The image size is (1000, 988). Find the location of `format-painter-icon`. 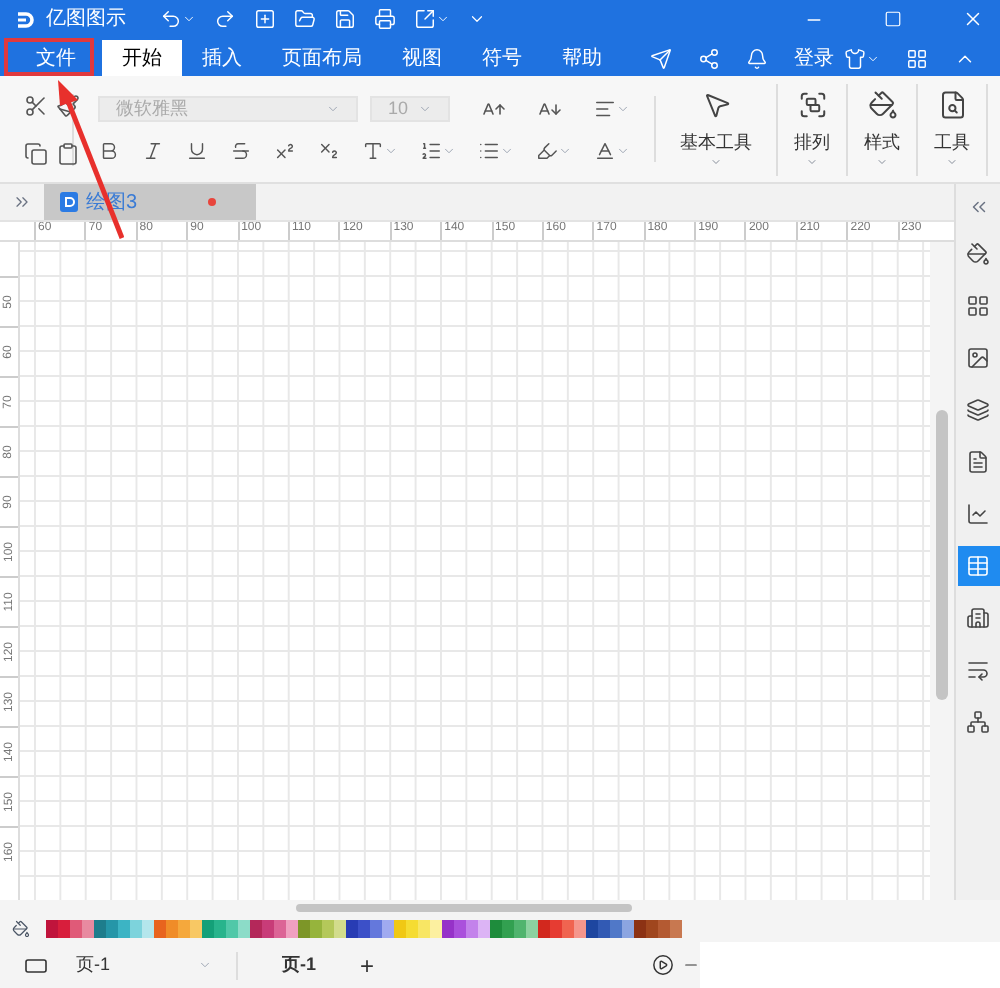

format-painter-icon is located at coordinates (68, 105).